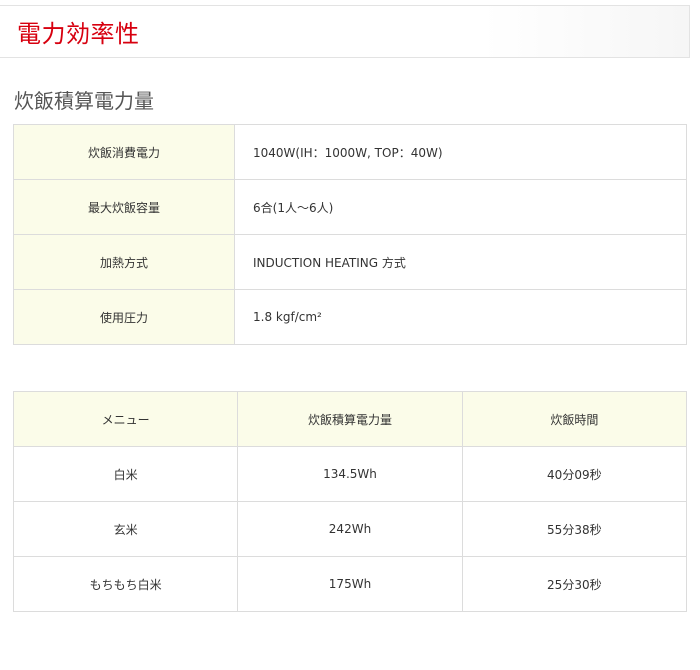 The height and width of the screenshot is (670, 700). What do you see at coordinates (574, 529) in the screenshot?
I see `time-cell: 55分38秒` at bounding box center [574, 529].